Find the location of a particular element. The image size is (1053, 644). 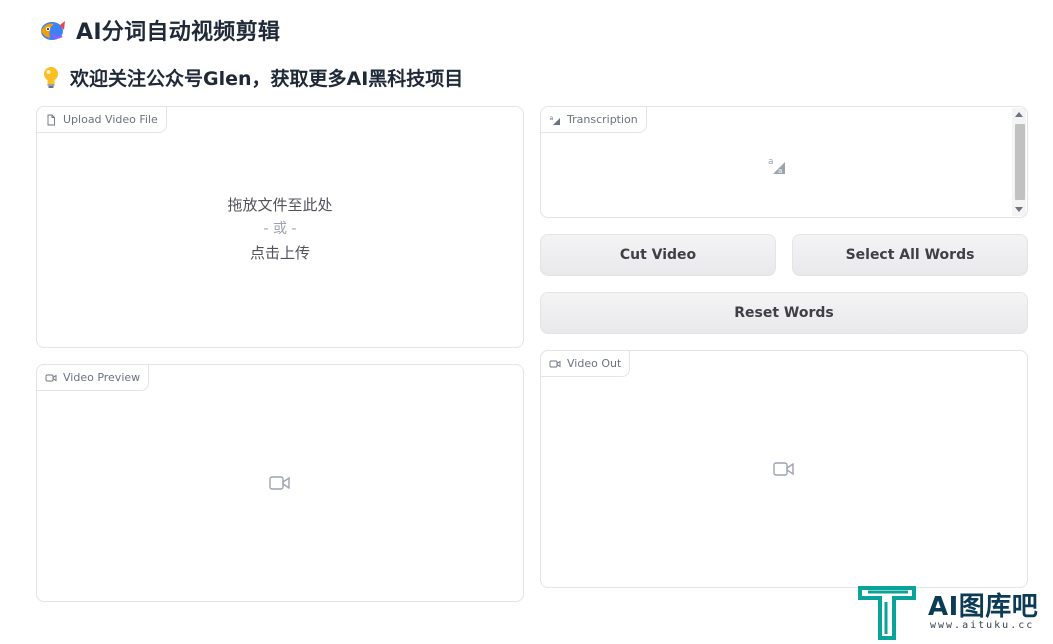

watermark-url: www.aituku.cc is located at coordinates (982, 625).